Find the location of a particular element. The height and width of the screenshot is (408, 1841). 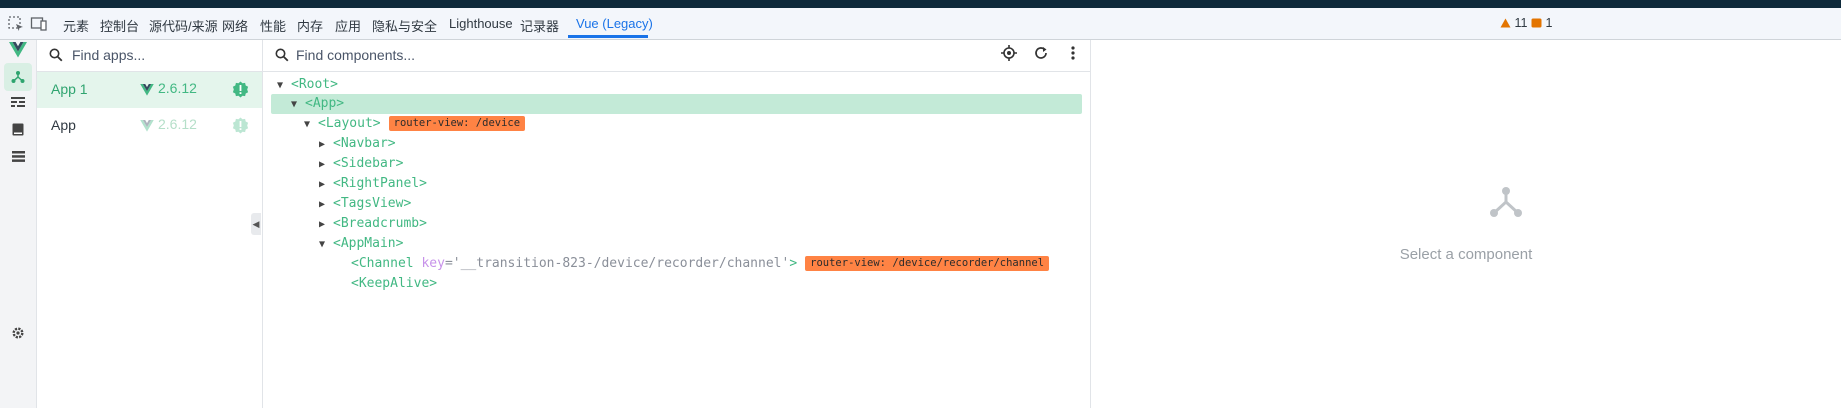

tree-node-navbar: ▶ <Navbar> is located at coordinates (357, 144).